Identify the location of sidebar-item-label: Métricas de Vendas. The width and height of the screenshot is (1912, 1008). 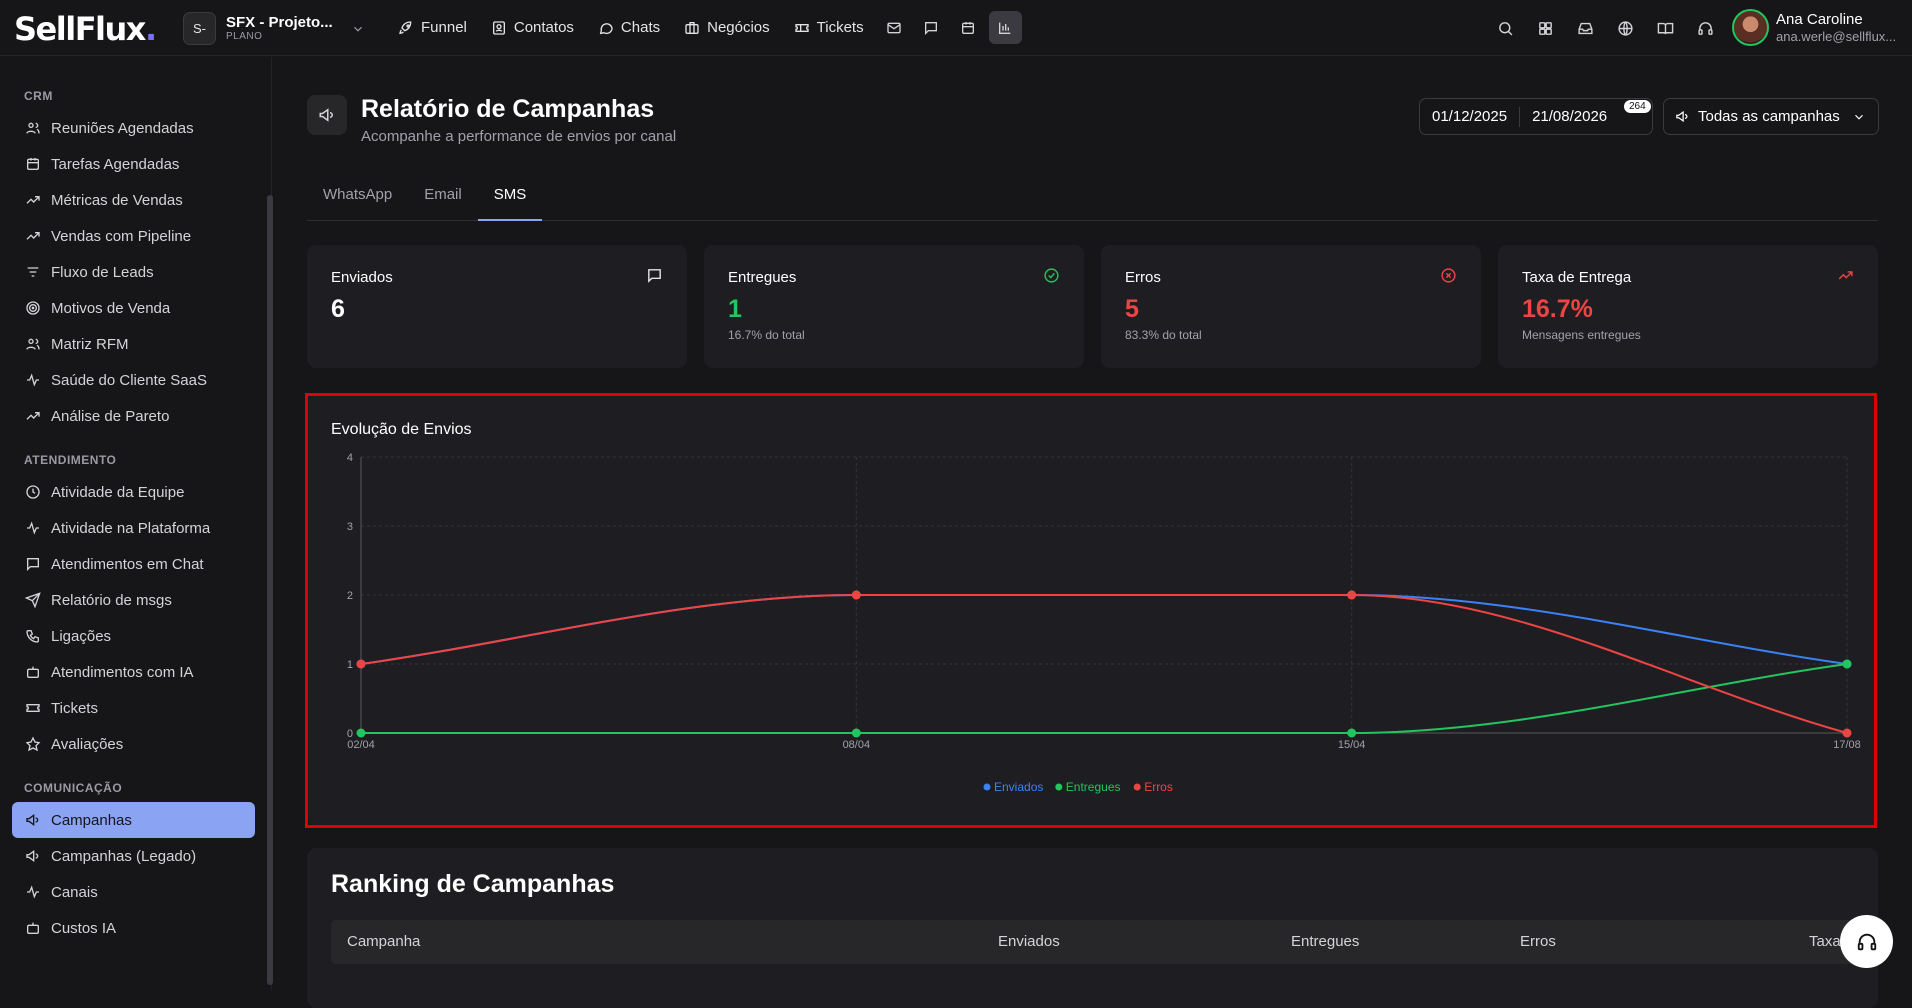
(117, 200).